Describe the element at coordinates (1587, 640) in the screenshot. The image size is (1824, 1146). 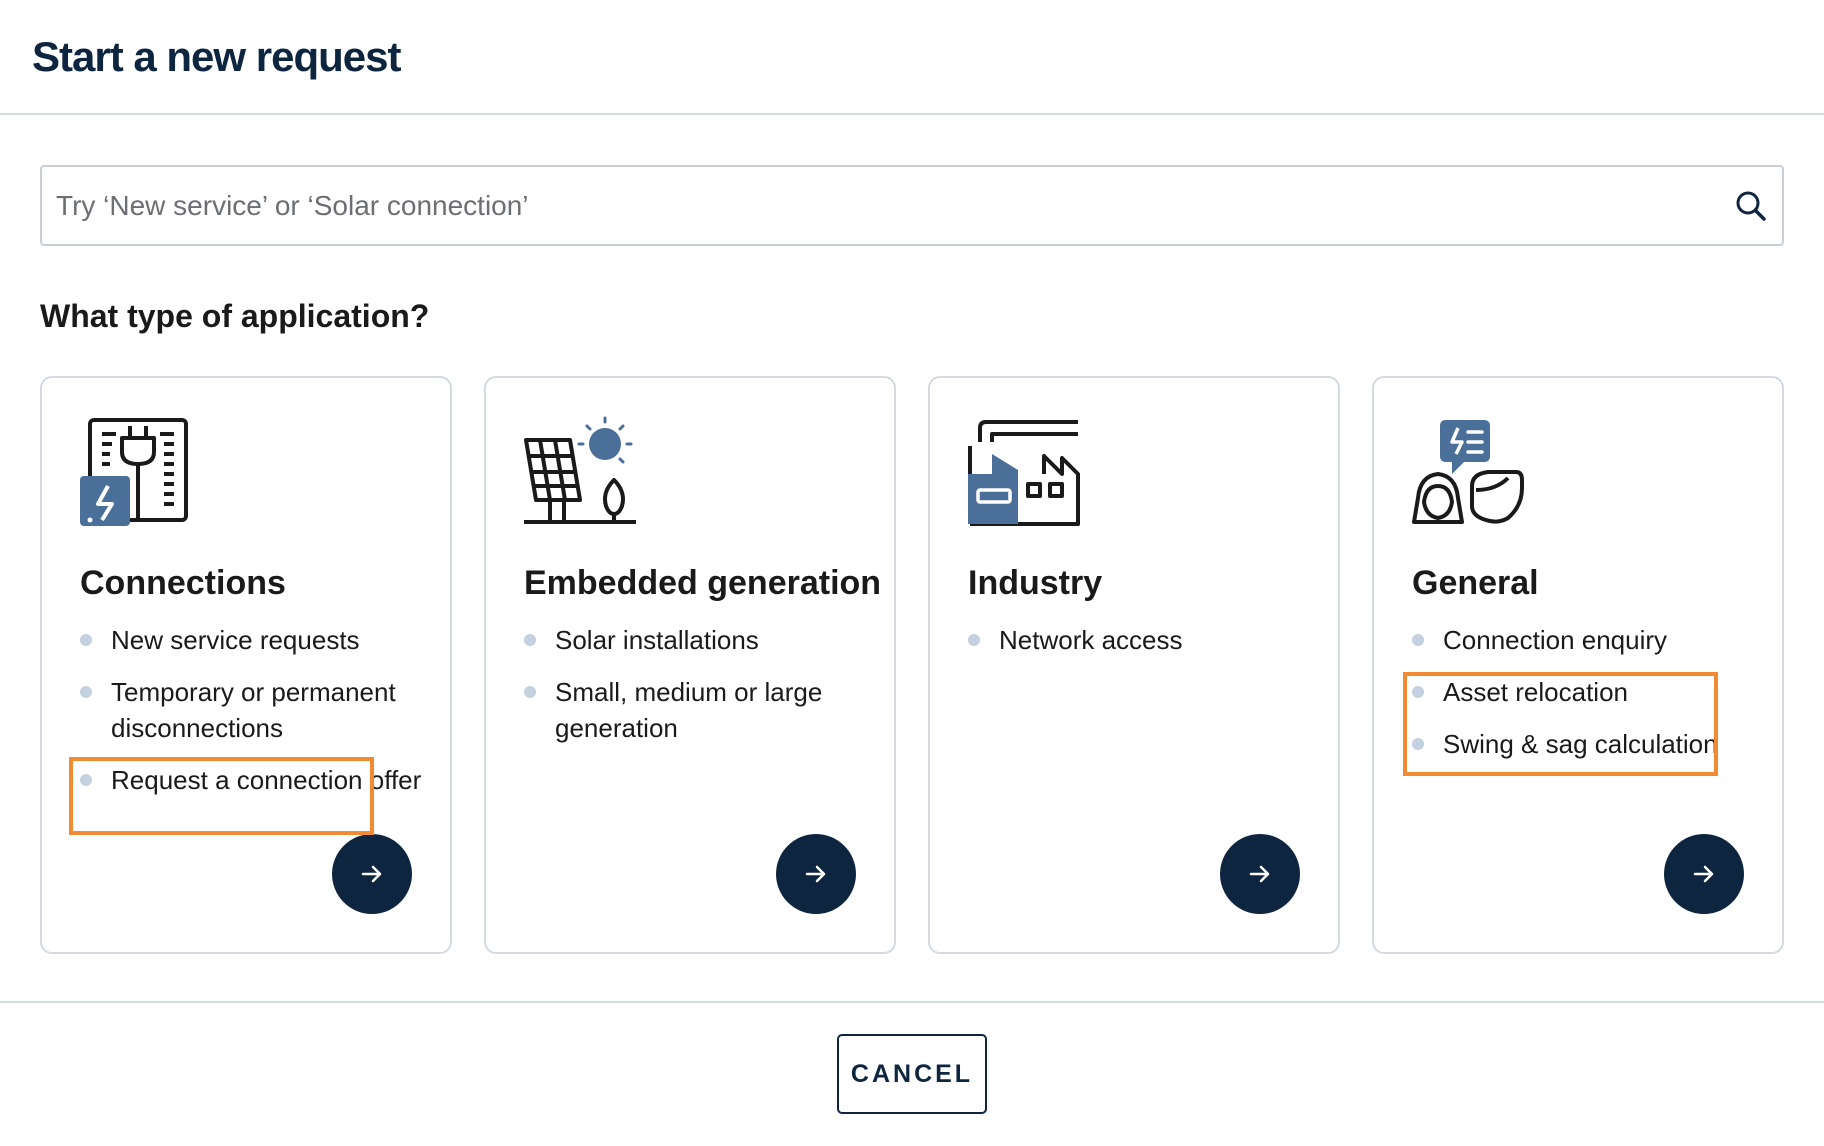
I see `list-item: Connection enquiry` at that location.